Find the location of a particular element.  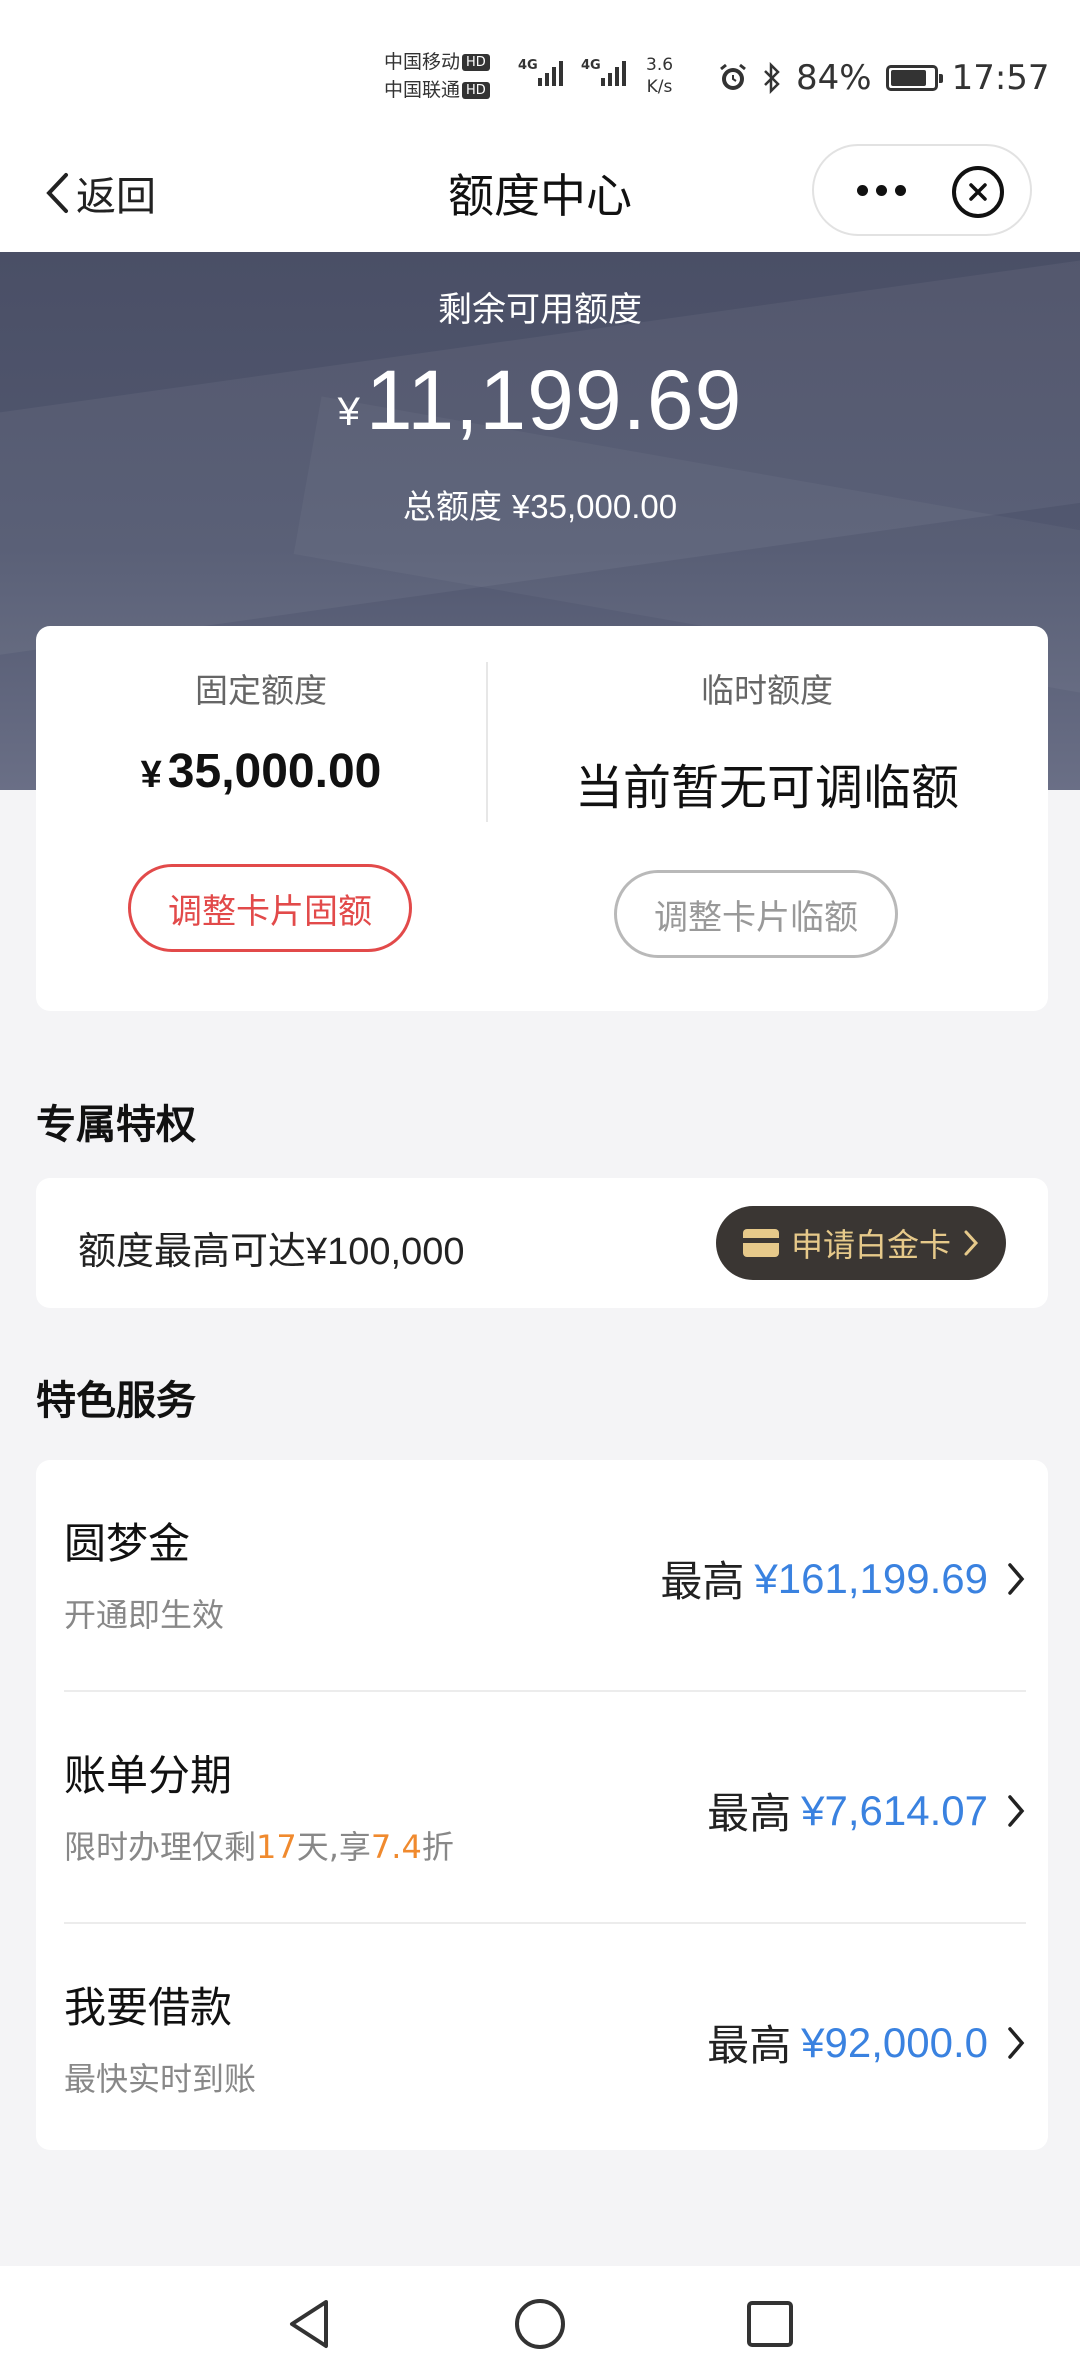

fixed-limit-value: 35,000.00 is located at coordinates (274, 771).